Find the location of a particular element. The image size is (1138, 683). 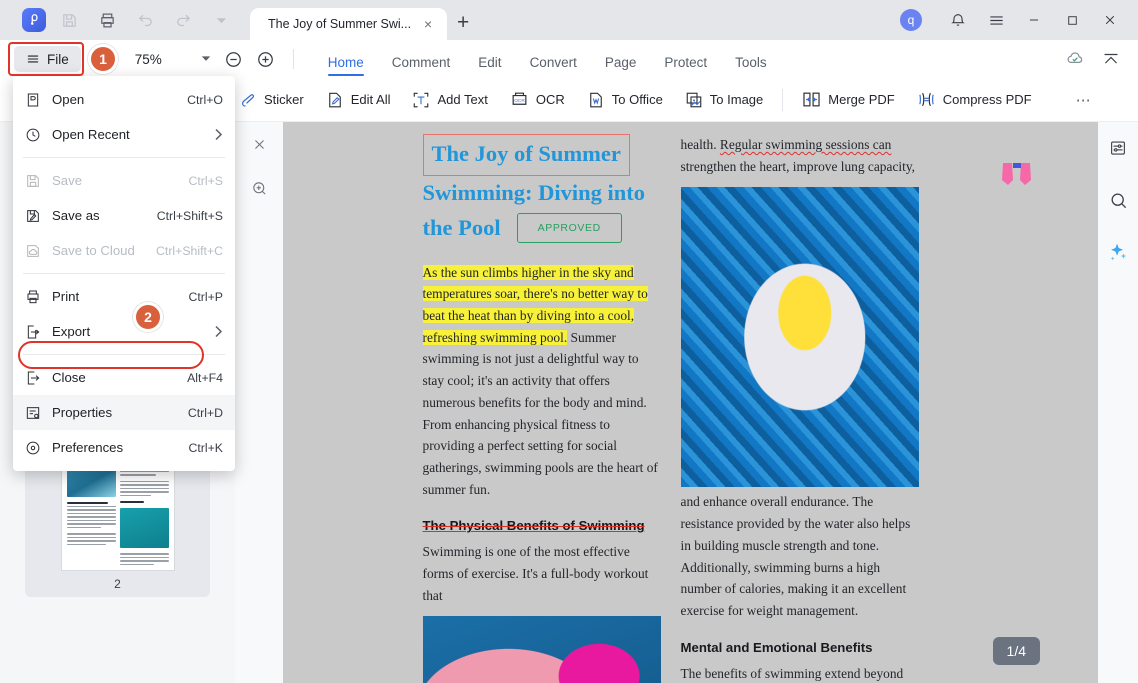

undo-icon is located at coordinates (145, 20).